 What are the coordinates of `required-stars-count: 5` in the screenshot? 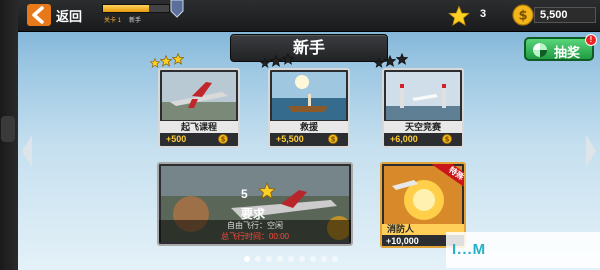 It's located at (244, 194).